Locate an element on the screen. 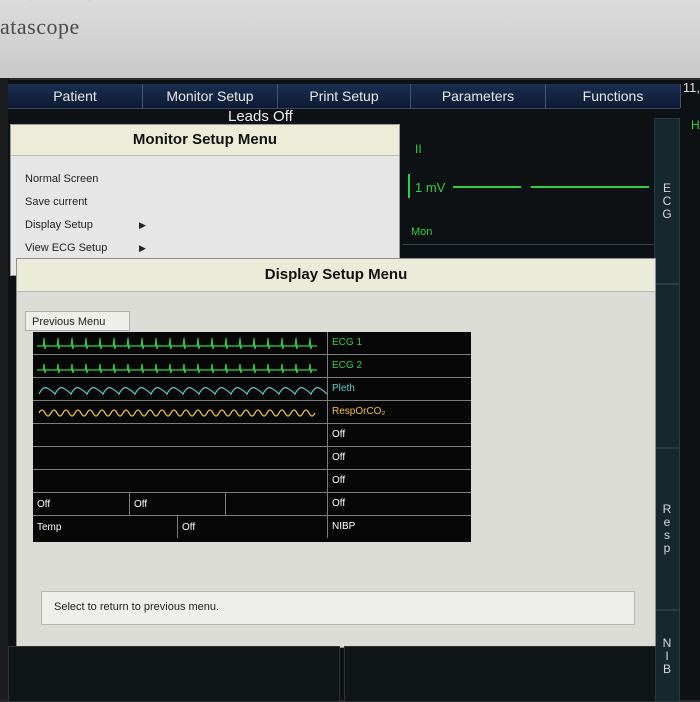 The height and width of the screenshot is (702, 700). lower-panel-left is located at coordinates (174, 674).